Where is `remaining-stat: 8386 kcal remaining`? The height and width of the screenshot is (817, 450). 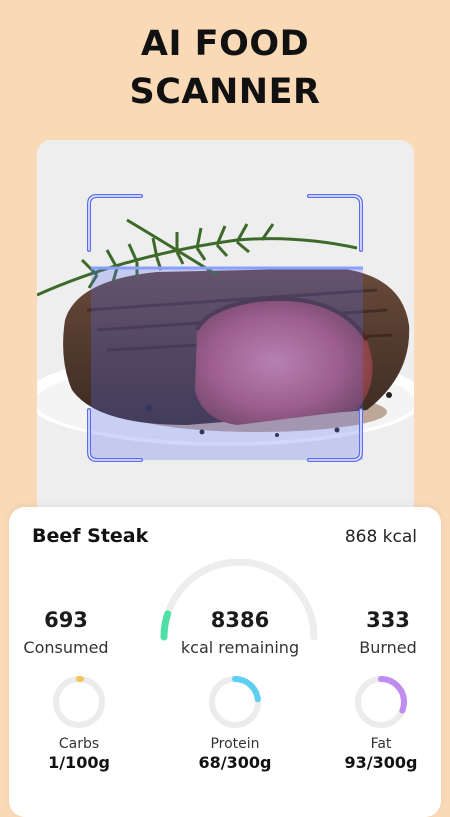
remaining-stat: 8386 kcal remaining is located at coordinates (240, 633).